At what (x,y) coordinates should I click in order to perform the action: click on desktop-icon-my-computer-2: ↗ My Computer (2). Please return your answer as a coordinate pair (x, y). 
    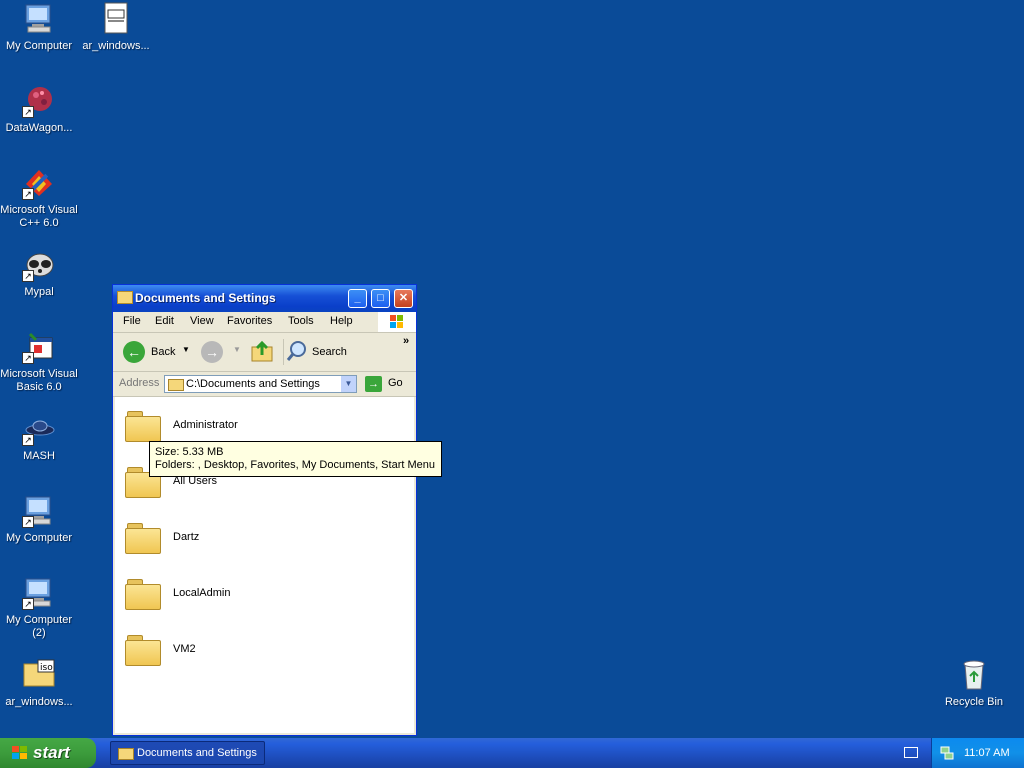
    Looking at the image, I should click on (39, 608).